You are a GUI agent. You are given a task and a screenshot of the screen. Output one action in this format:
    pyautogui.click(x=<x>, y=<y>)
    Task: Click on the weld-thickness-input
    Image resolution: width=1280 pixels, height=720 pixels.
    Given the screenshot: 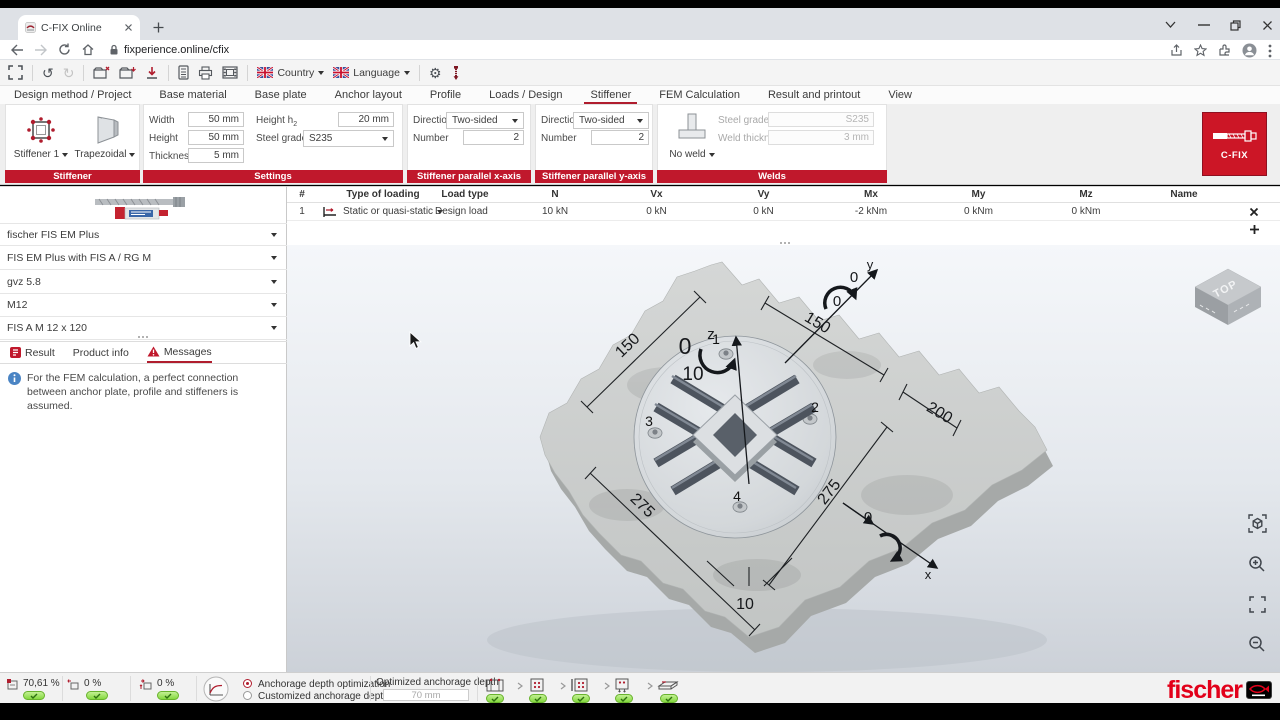 What is the action you would take?
    pyautogui.click(x=821, y=137)
    